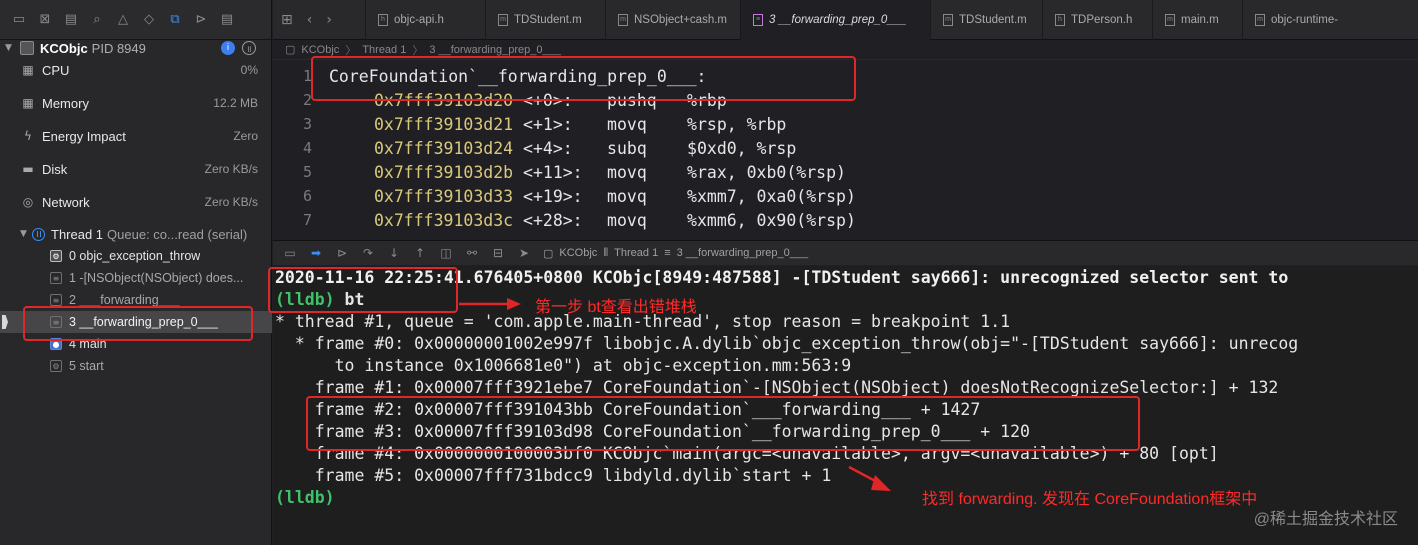 Image resolution: width=1418 pixels, height=545 pixels. Describe the element at coordinates (316, 253) in the screenshot. I see `breakpoints-toggle-icon: ➡` at that location.